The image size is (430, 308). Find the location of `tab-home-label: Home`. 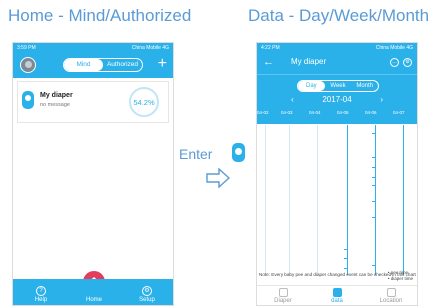

tab-home-label: Home is located at coordinates (93, 300).